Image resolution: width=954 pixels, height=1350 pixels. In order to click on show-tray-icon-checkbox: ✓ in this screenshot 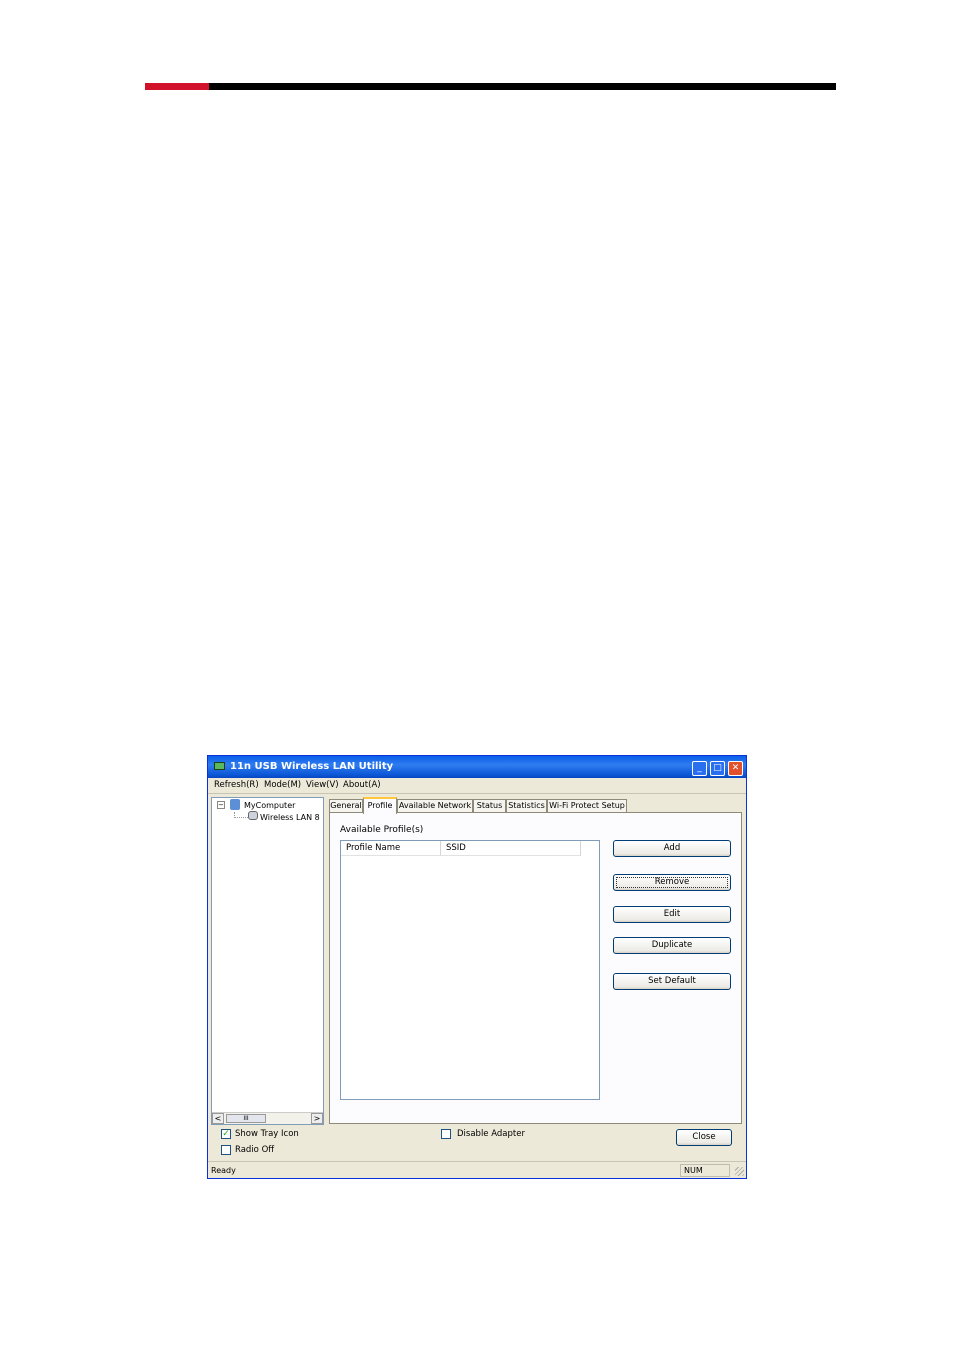, I will do `click(226, 1134)`.